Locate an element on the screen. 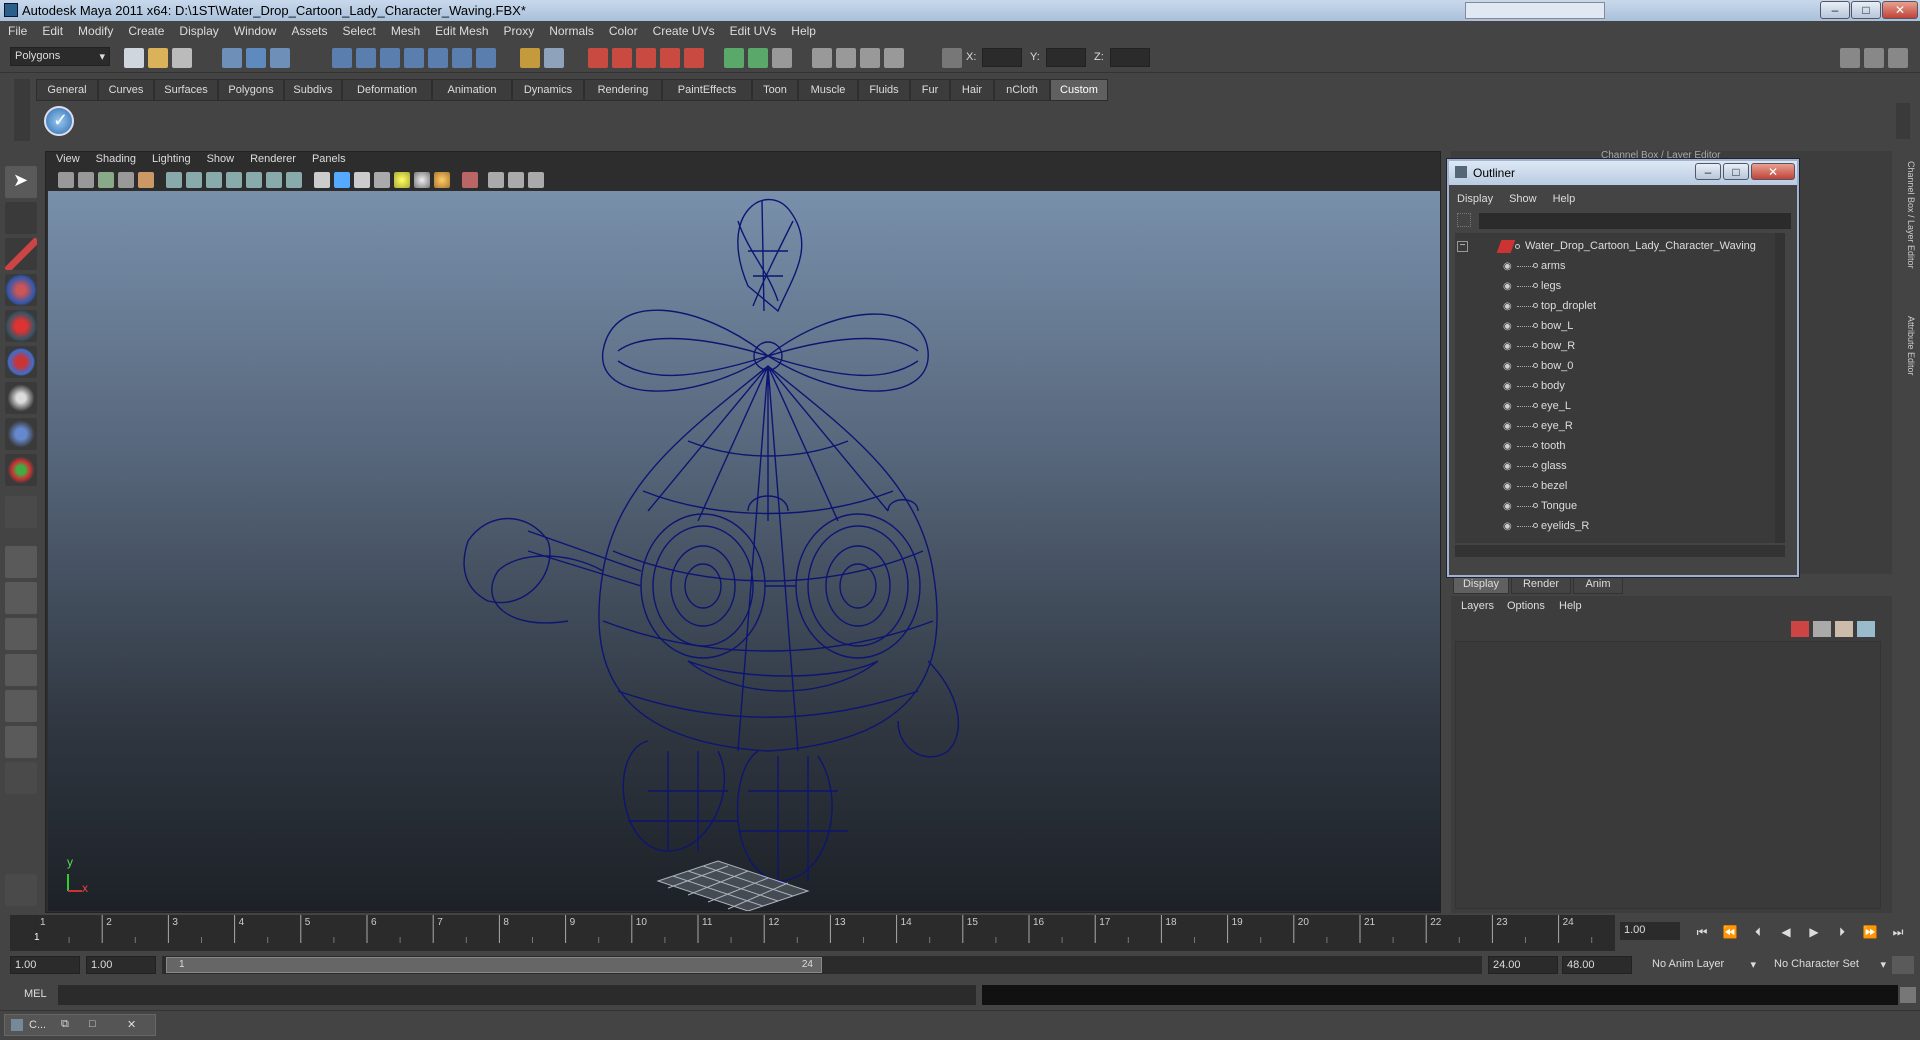 The height and width of the screenshot is (1040, 1920). shelf-tab-rendering: Rendering is located at coordinates (623, 90).